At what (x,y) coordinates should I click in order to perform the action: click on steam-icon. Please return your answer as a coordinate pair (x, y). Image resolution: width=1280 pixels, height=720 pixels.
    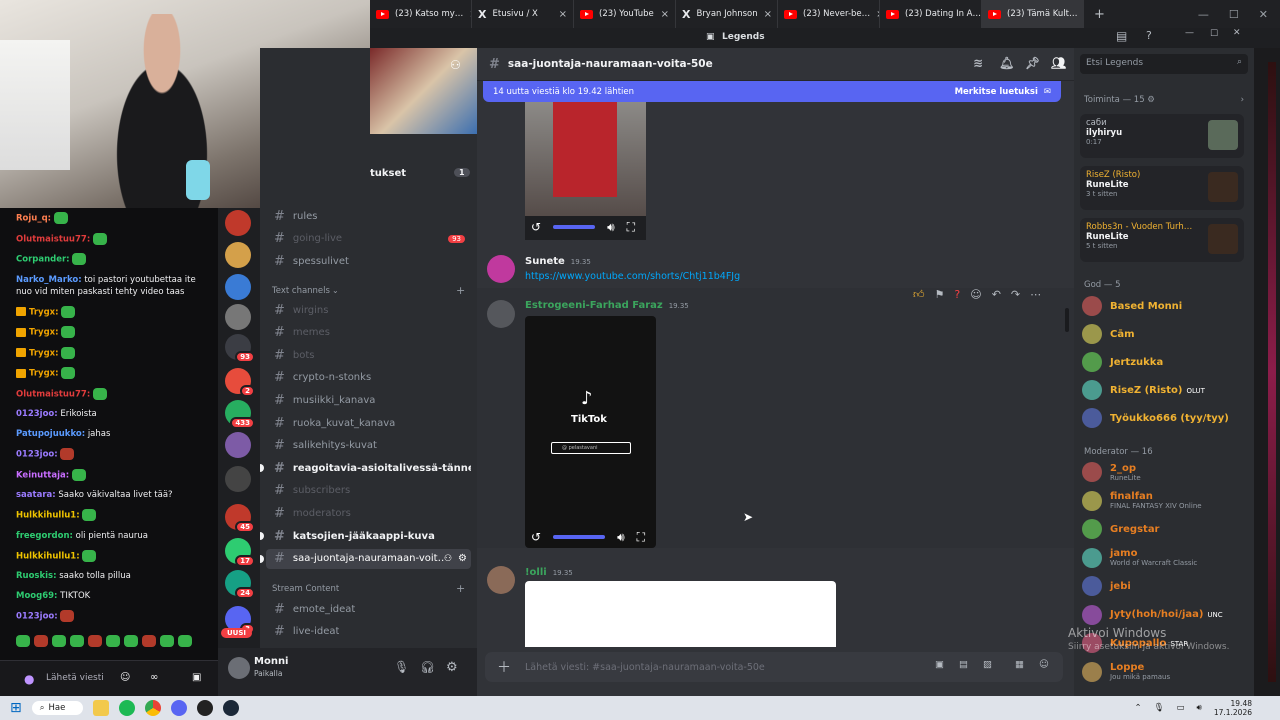
    Looking at the image, I should click on (231, 708).